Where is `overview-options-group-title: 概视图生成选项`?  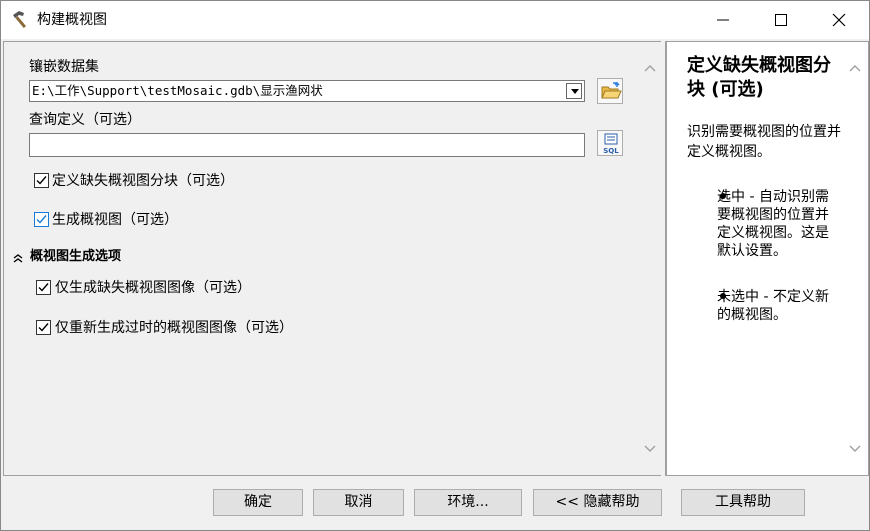
overview-options-group-title: 概视图生成选项 is located at coordinates (75, 257).